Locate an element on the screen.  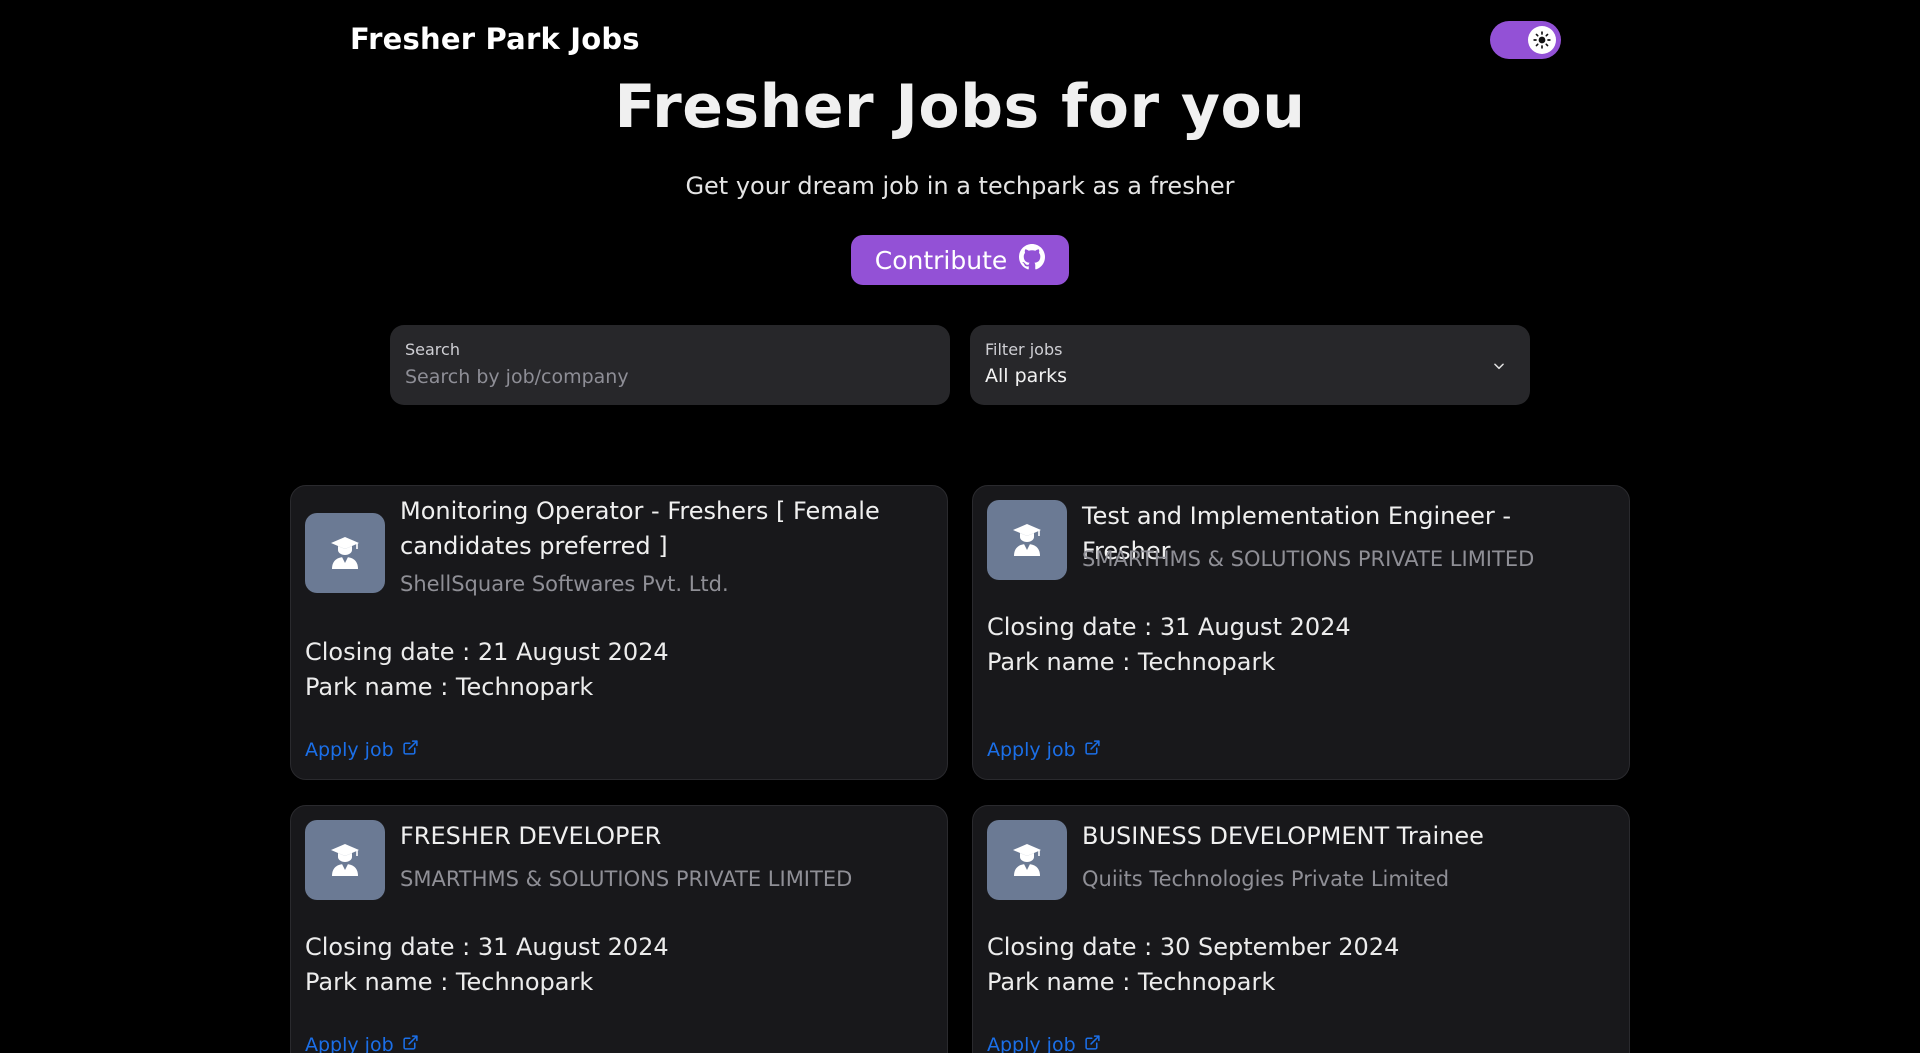
chevron-down-icon is located at coordinates (1499, 367).